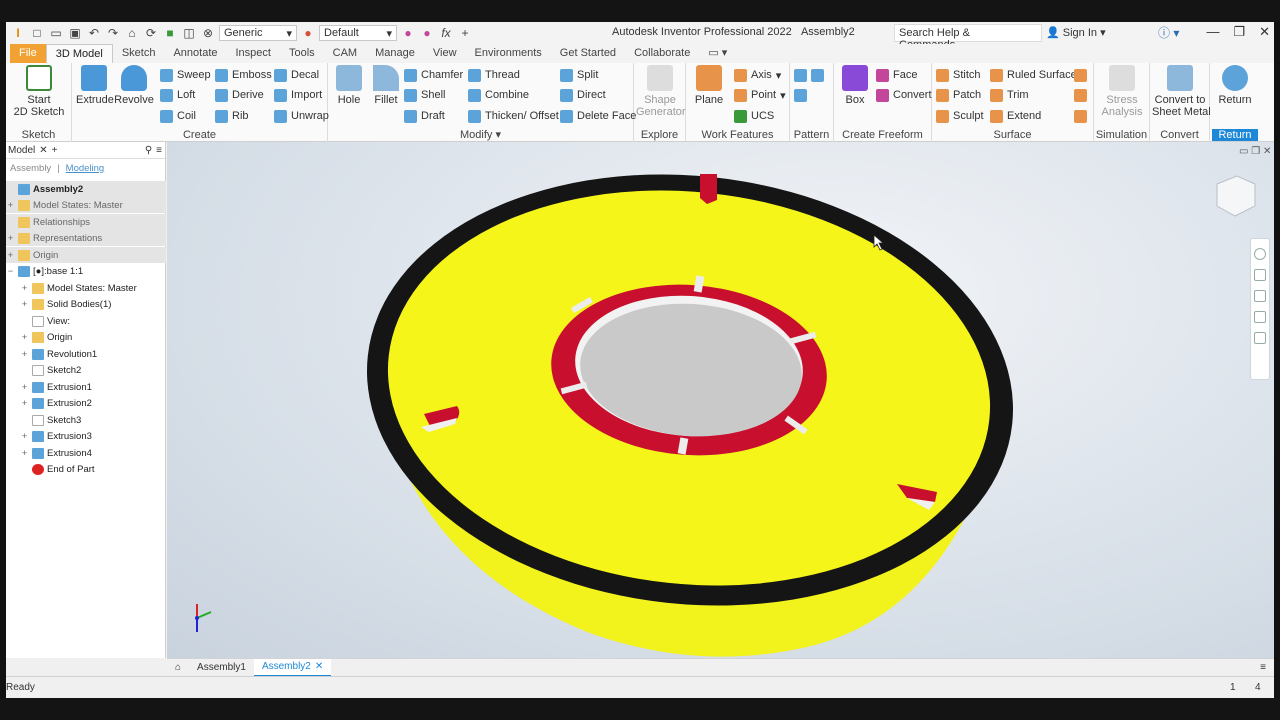 The width and height of the screenshot is (1280, 720). Describe the element at coordinates (1260, 296) in the screenshot. I see `zoom-icon` at that location.